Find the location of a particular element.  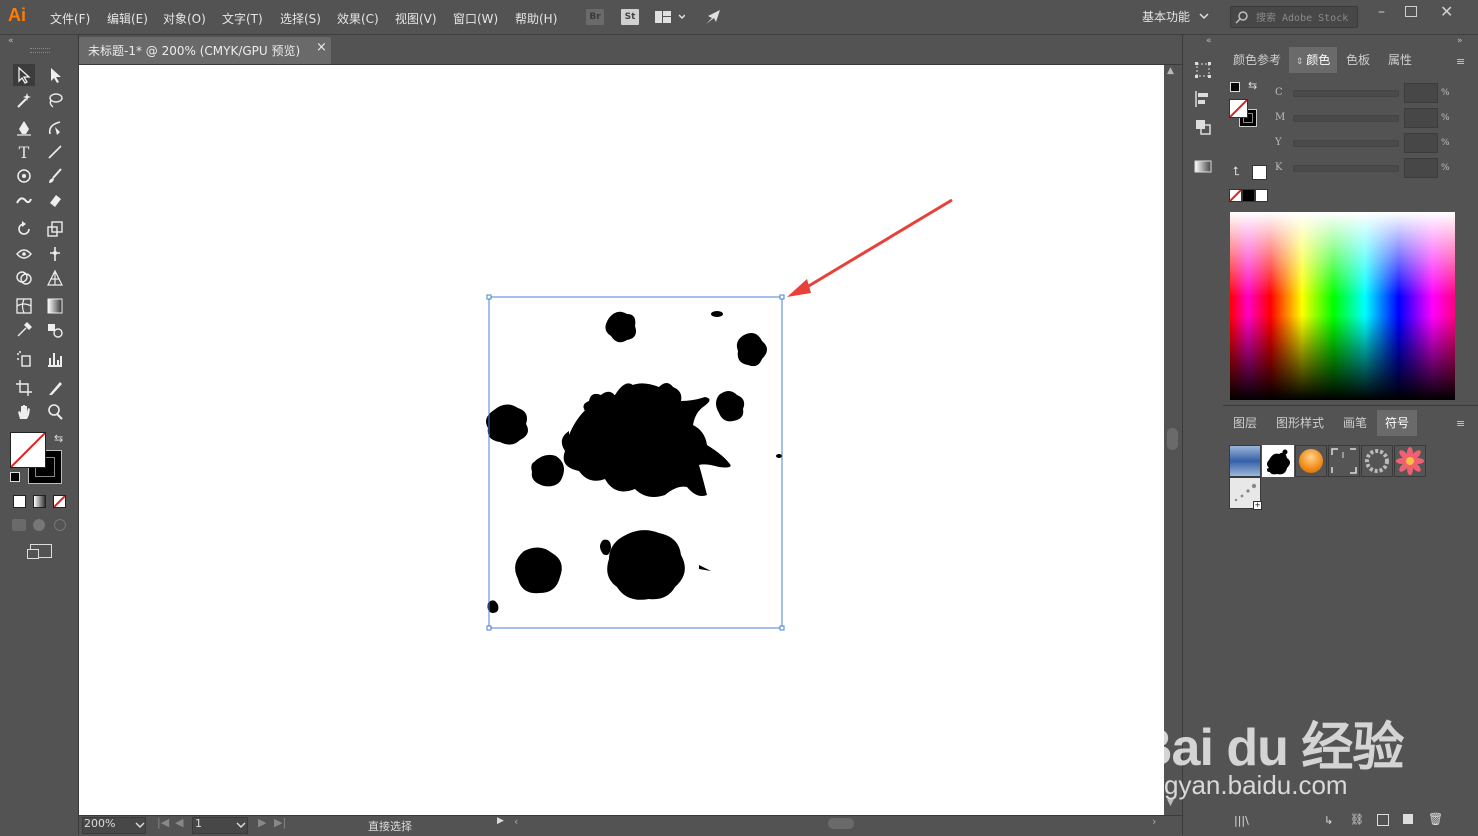

last-artboard-icon: ▶| is located at coordinates (280, 822).